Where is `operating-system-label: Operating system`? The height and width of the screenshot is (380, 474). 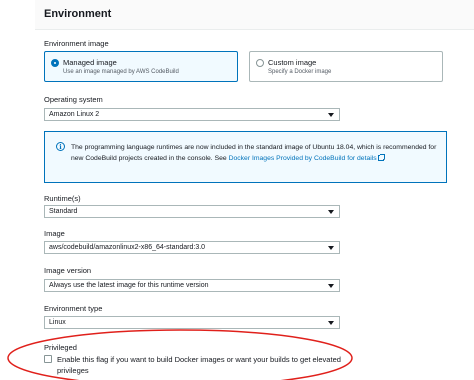 operating-system-label: Operating system is located at coordinates (73, 99).